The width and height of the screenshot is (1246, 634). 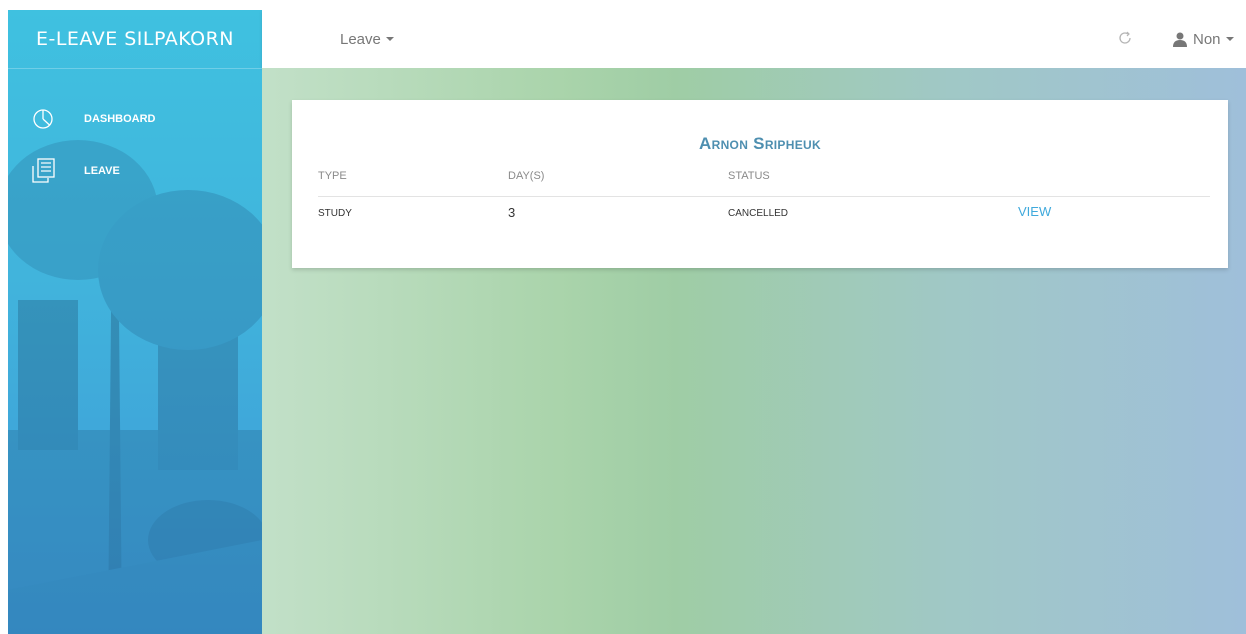 What do you see at coordinates (1034, 211) in the screenshot?
I see `view-link: VIEW` at bounding box center [1034, 211].